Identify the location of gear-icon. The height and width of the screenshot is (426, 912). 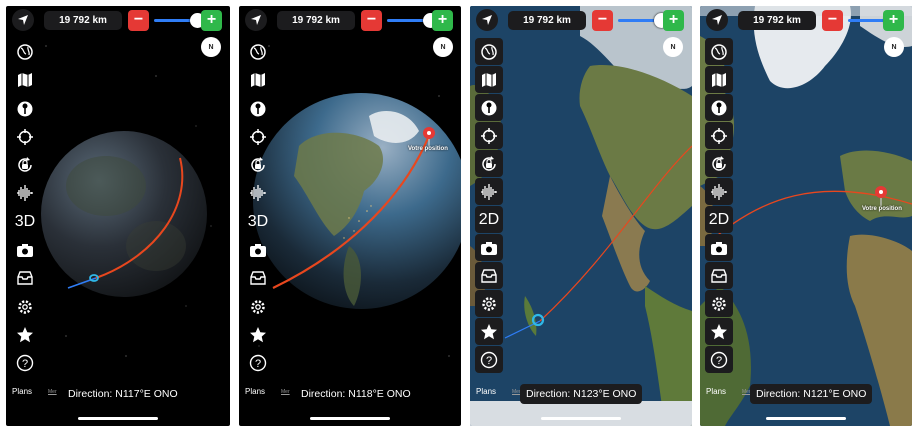
(258, 306).